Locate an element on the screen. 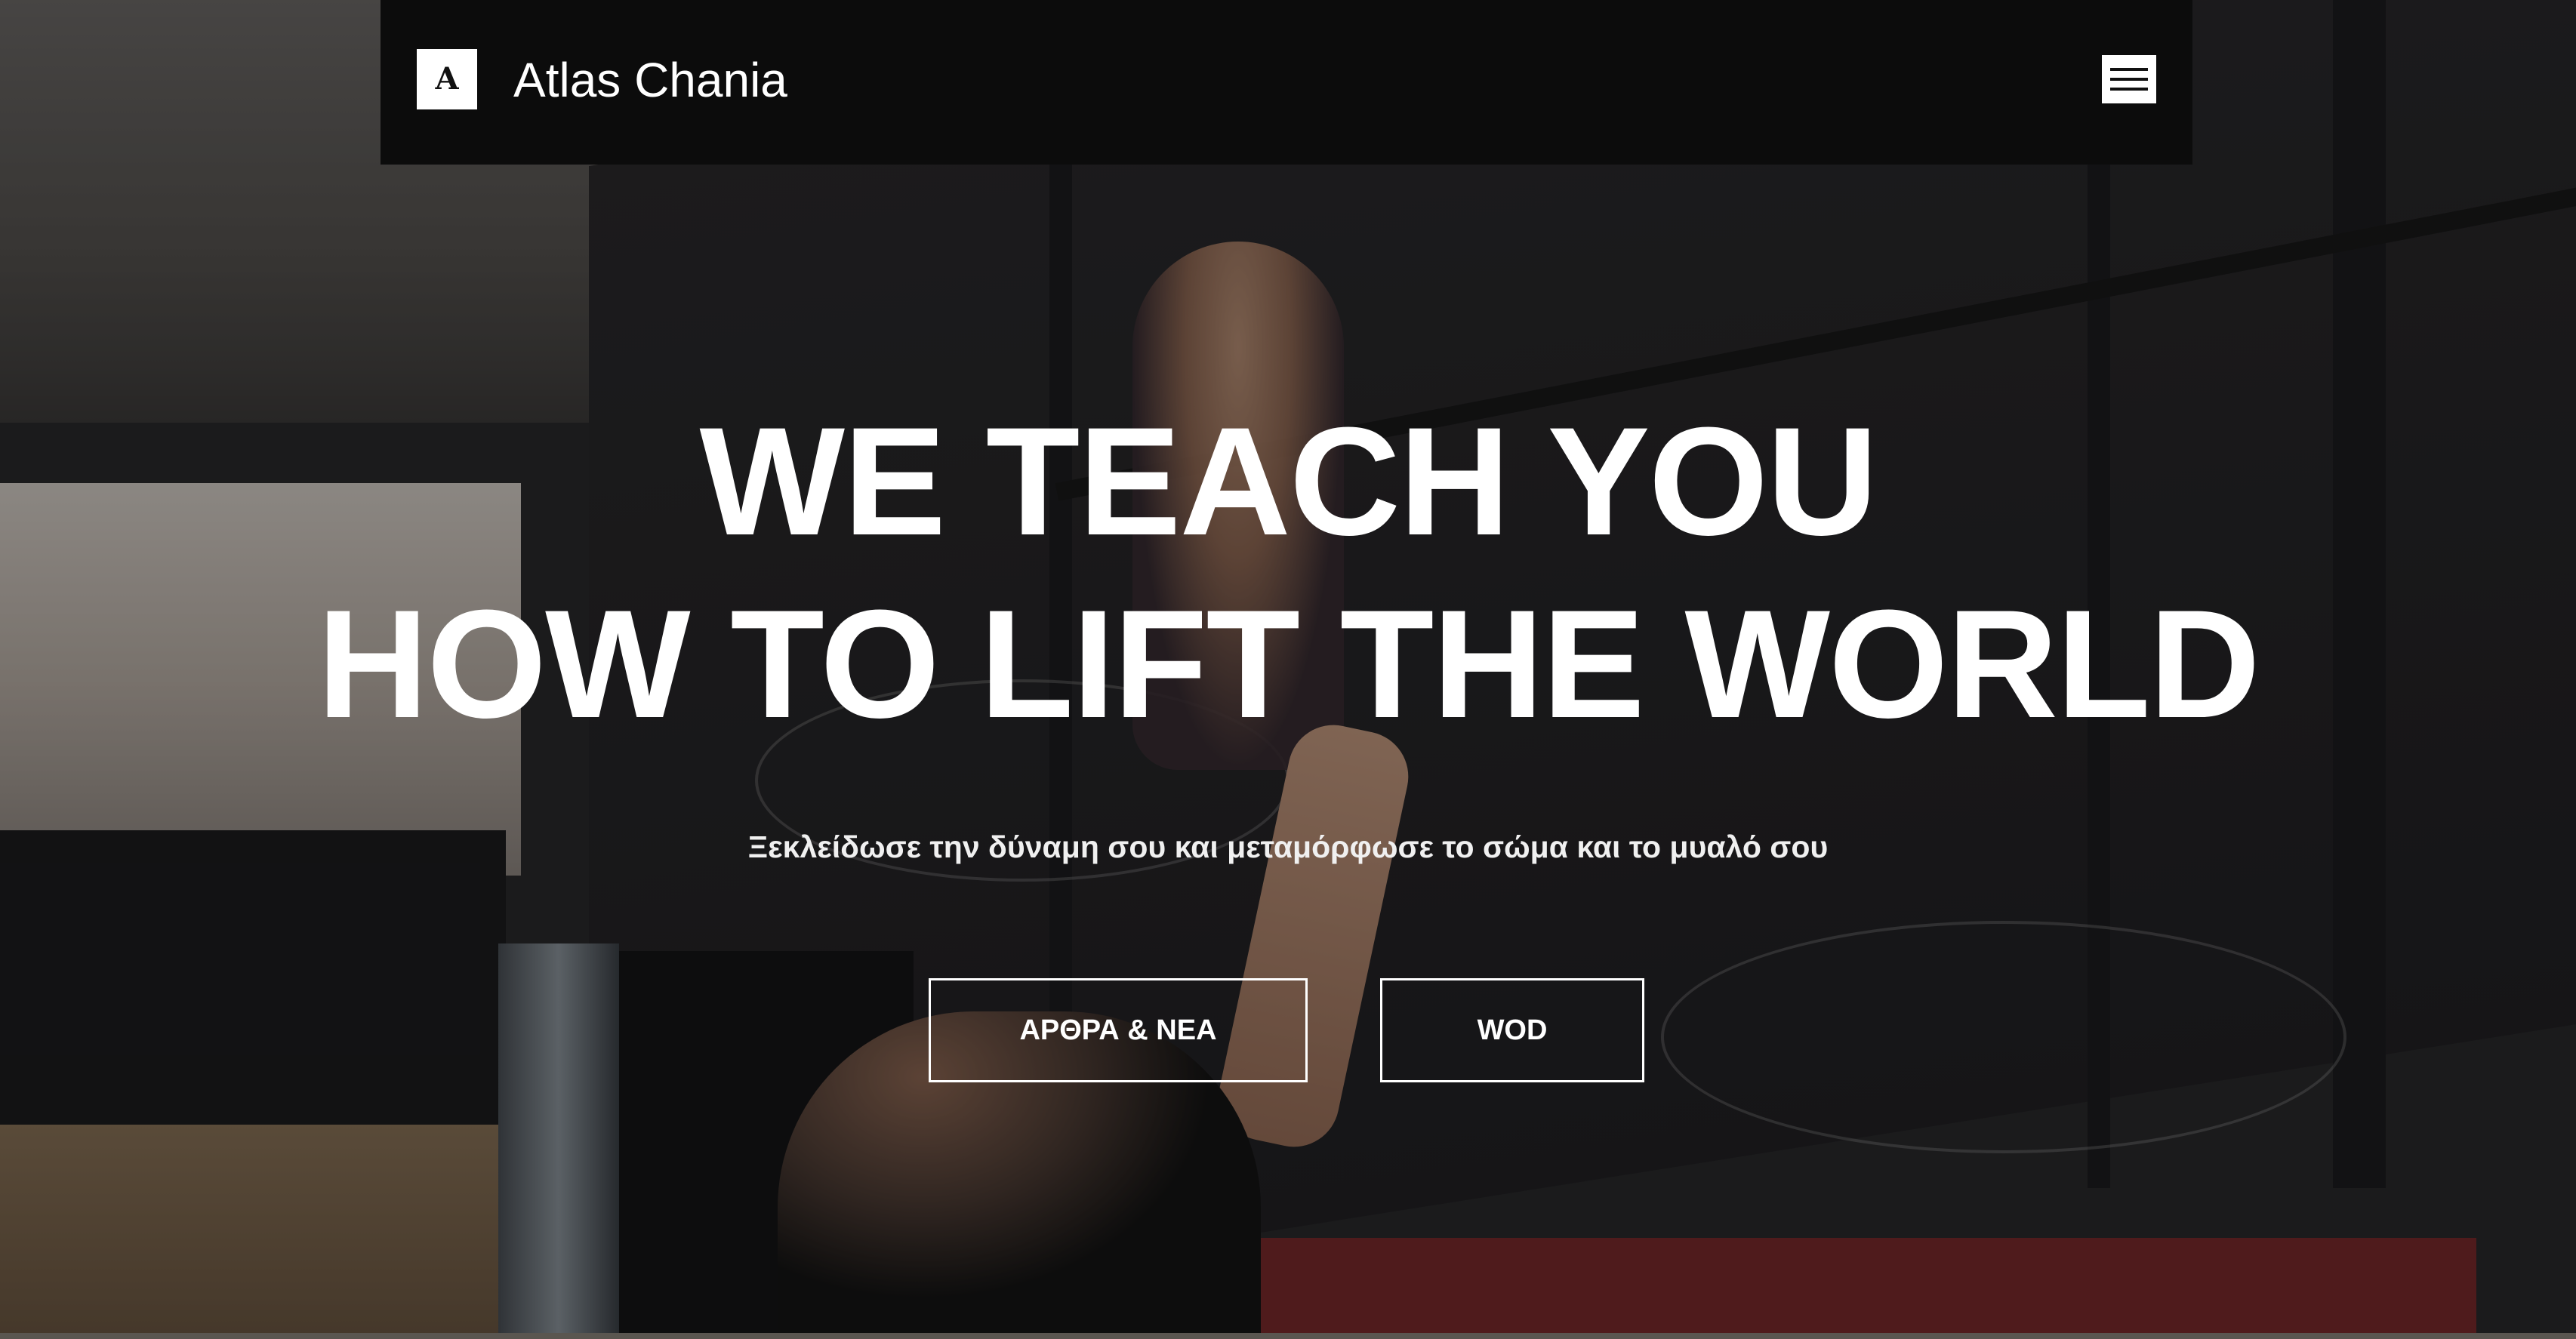 This screenshot has height=1339, width=2576. hero-title-line-2: HOW TO LIFT THE WORLD is located at coordinates (1288, 664).